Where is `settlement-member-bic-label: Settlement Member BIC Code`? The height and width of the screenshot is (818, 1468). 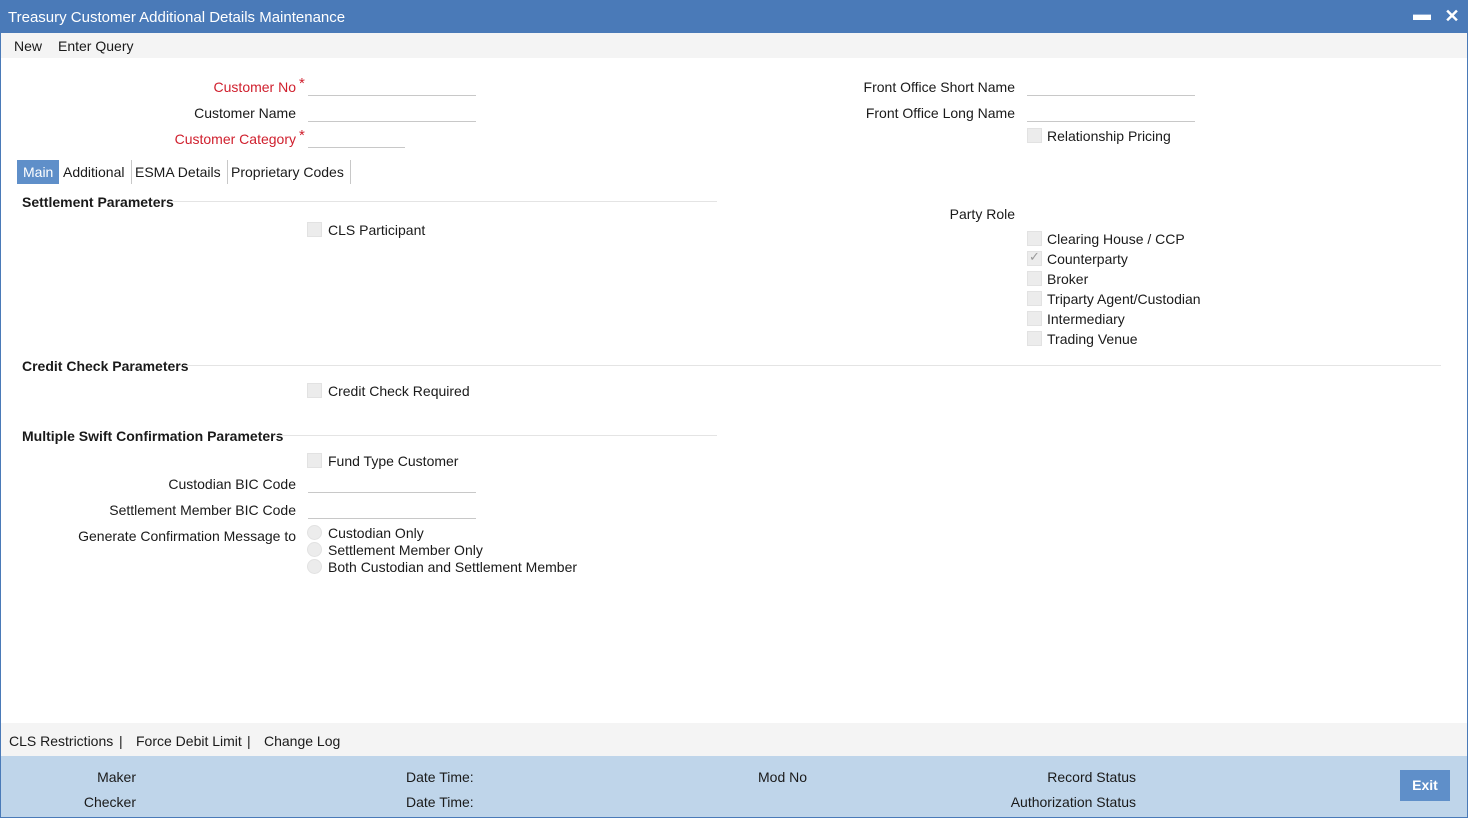
settlement-member-bic-label: Settlement Member BIC Code is located at coordinates (202, 510).